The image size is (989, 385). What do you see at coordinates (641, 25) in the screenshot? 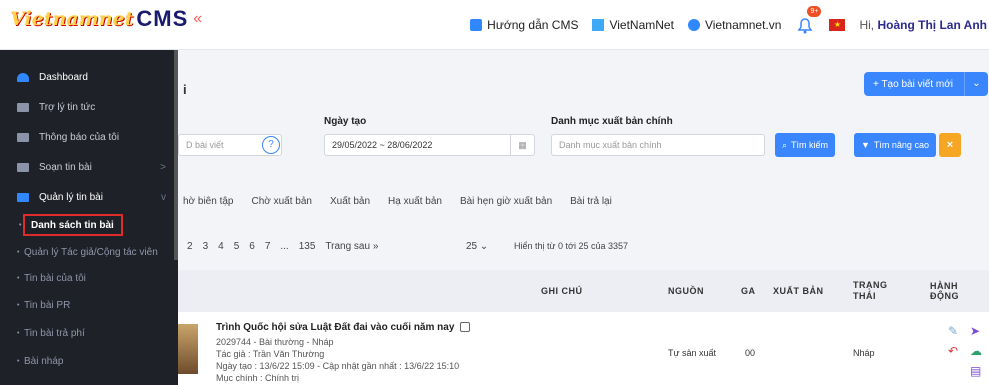
I see `link-label: VietNamNet` at bounding box center [641, 25].